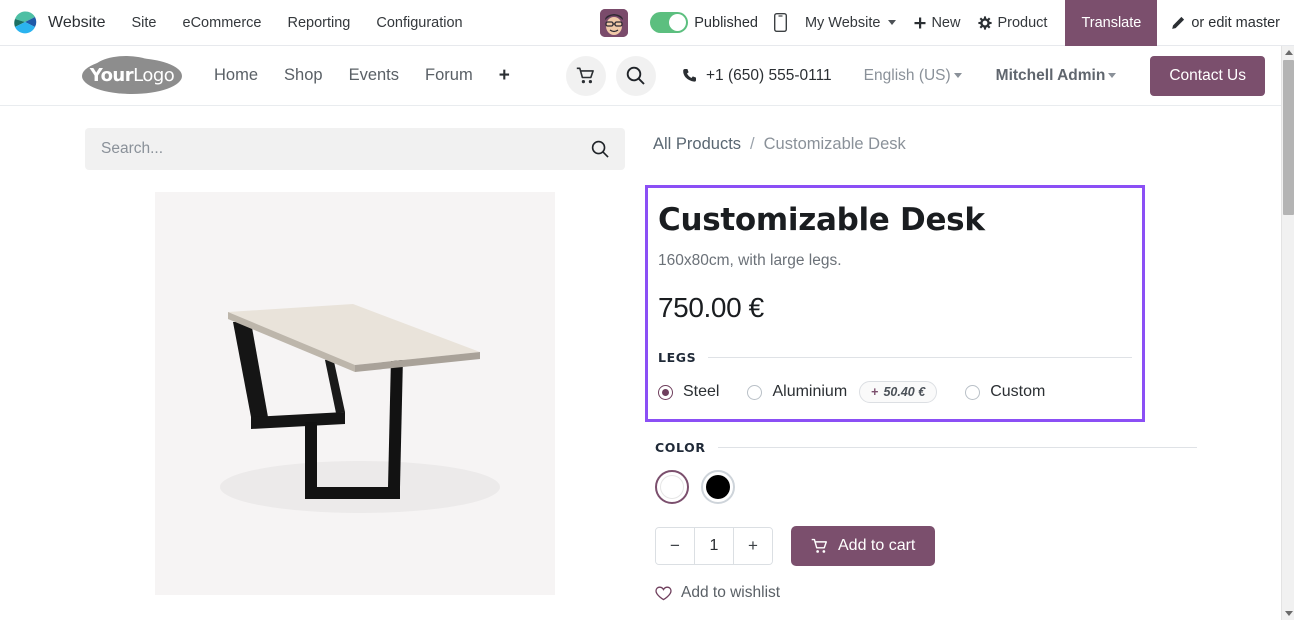  Describe the element at coordinates (419, 23) in the screenshot. I see `sysmenu-item-configuration: Configuration` at that location.